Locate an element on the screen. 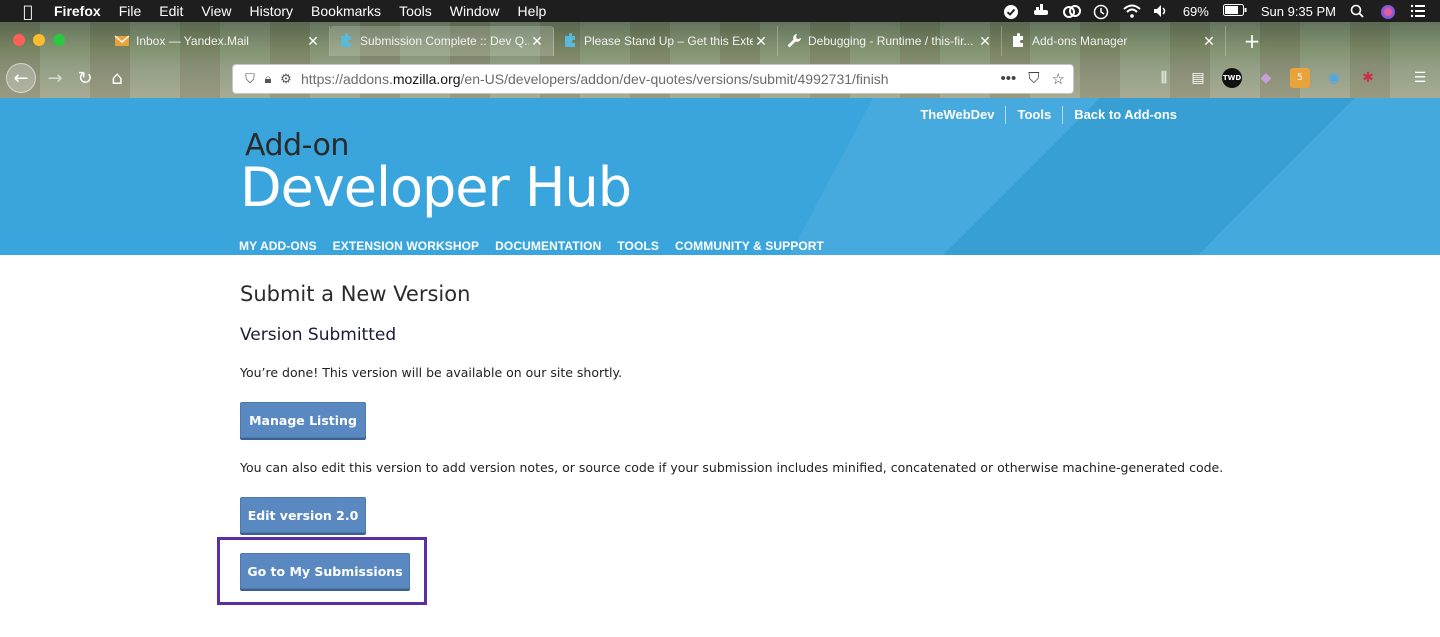 The width and height of the screenshot is (1440, 637). battery-percent: 69% is located at coordinates (1196, 11).